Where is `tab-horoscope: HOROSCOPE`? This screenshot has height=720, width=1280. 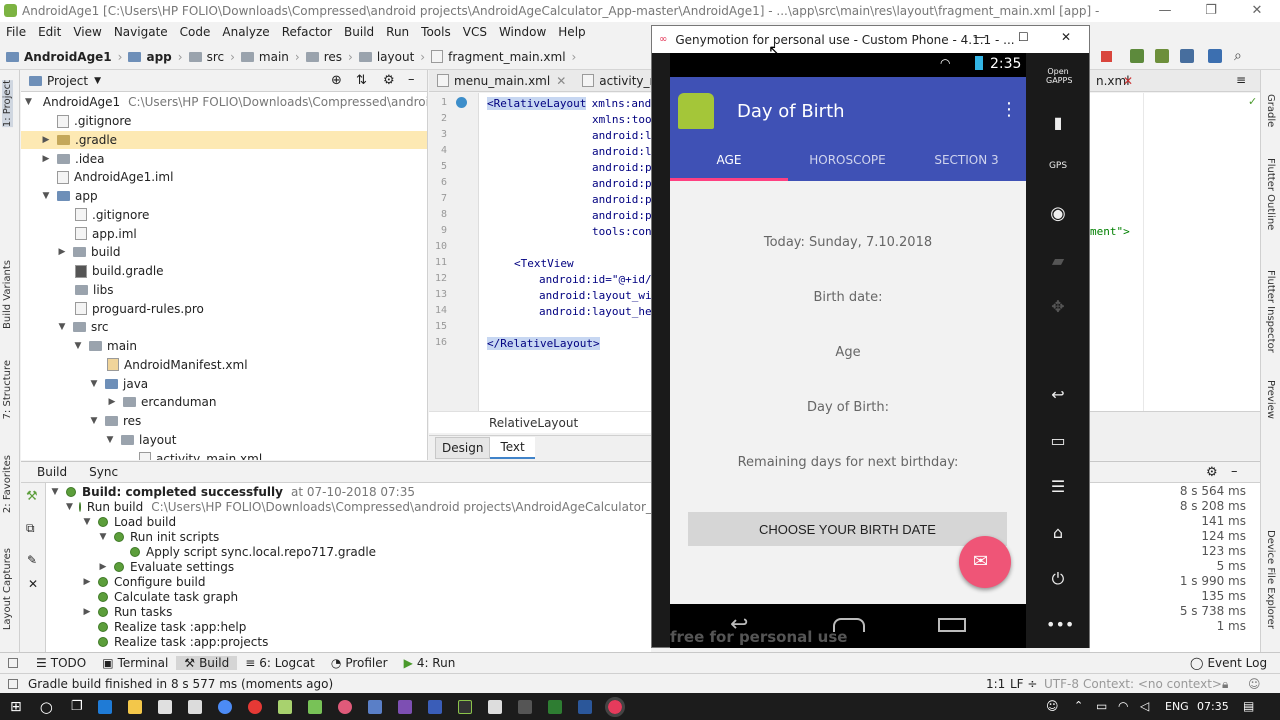 tab-horoscope: HOROSCOPE is located at coordinates (847, 160).